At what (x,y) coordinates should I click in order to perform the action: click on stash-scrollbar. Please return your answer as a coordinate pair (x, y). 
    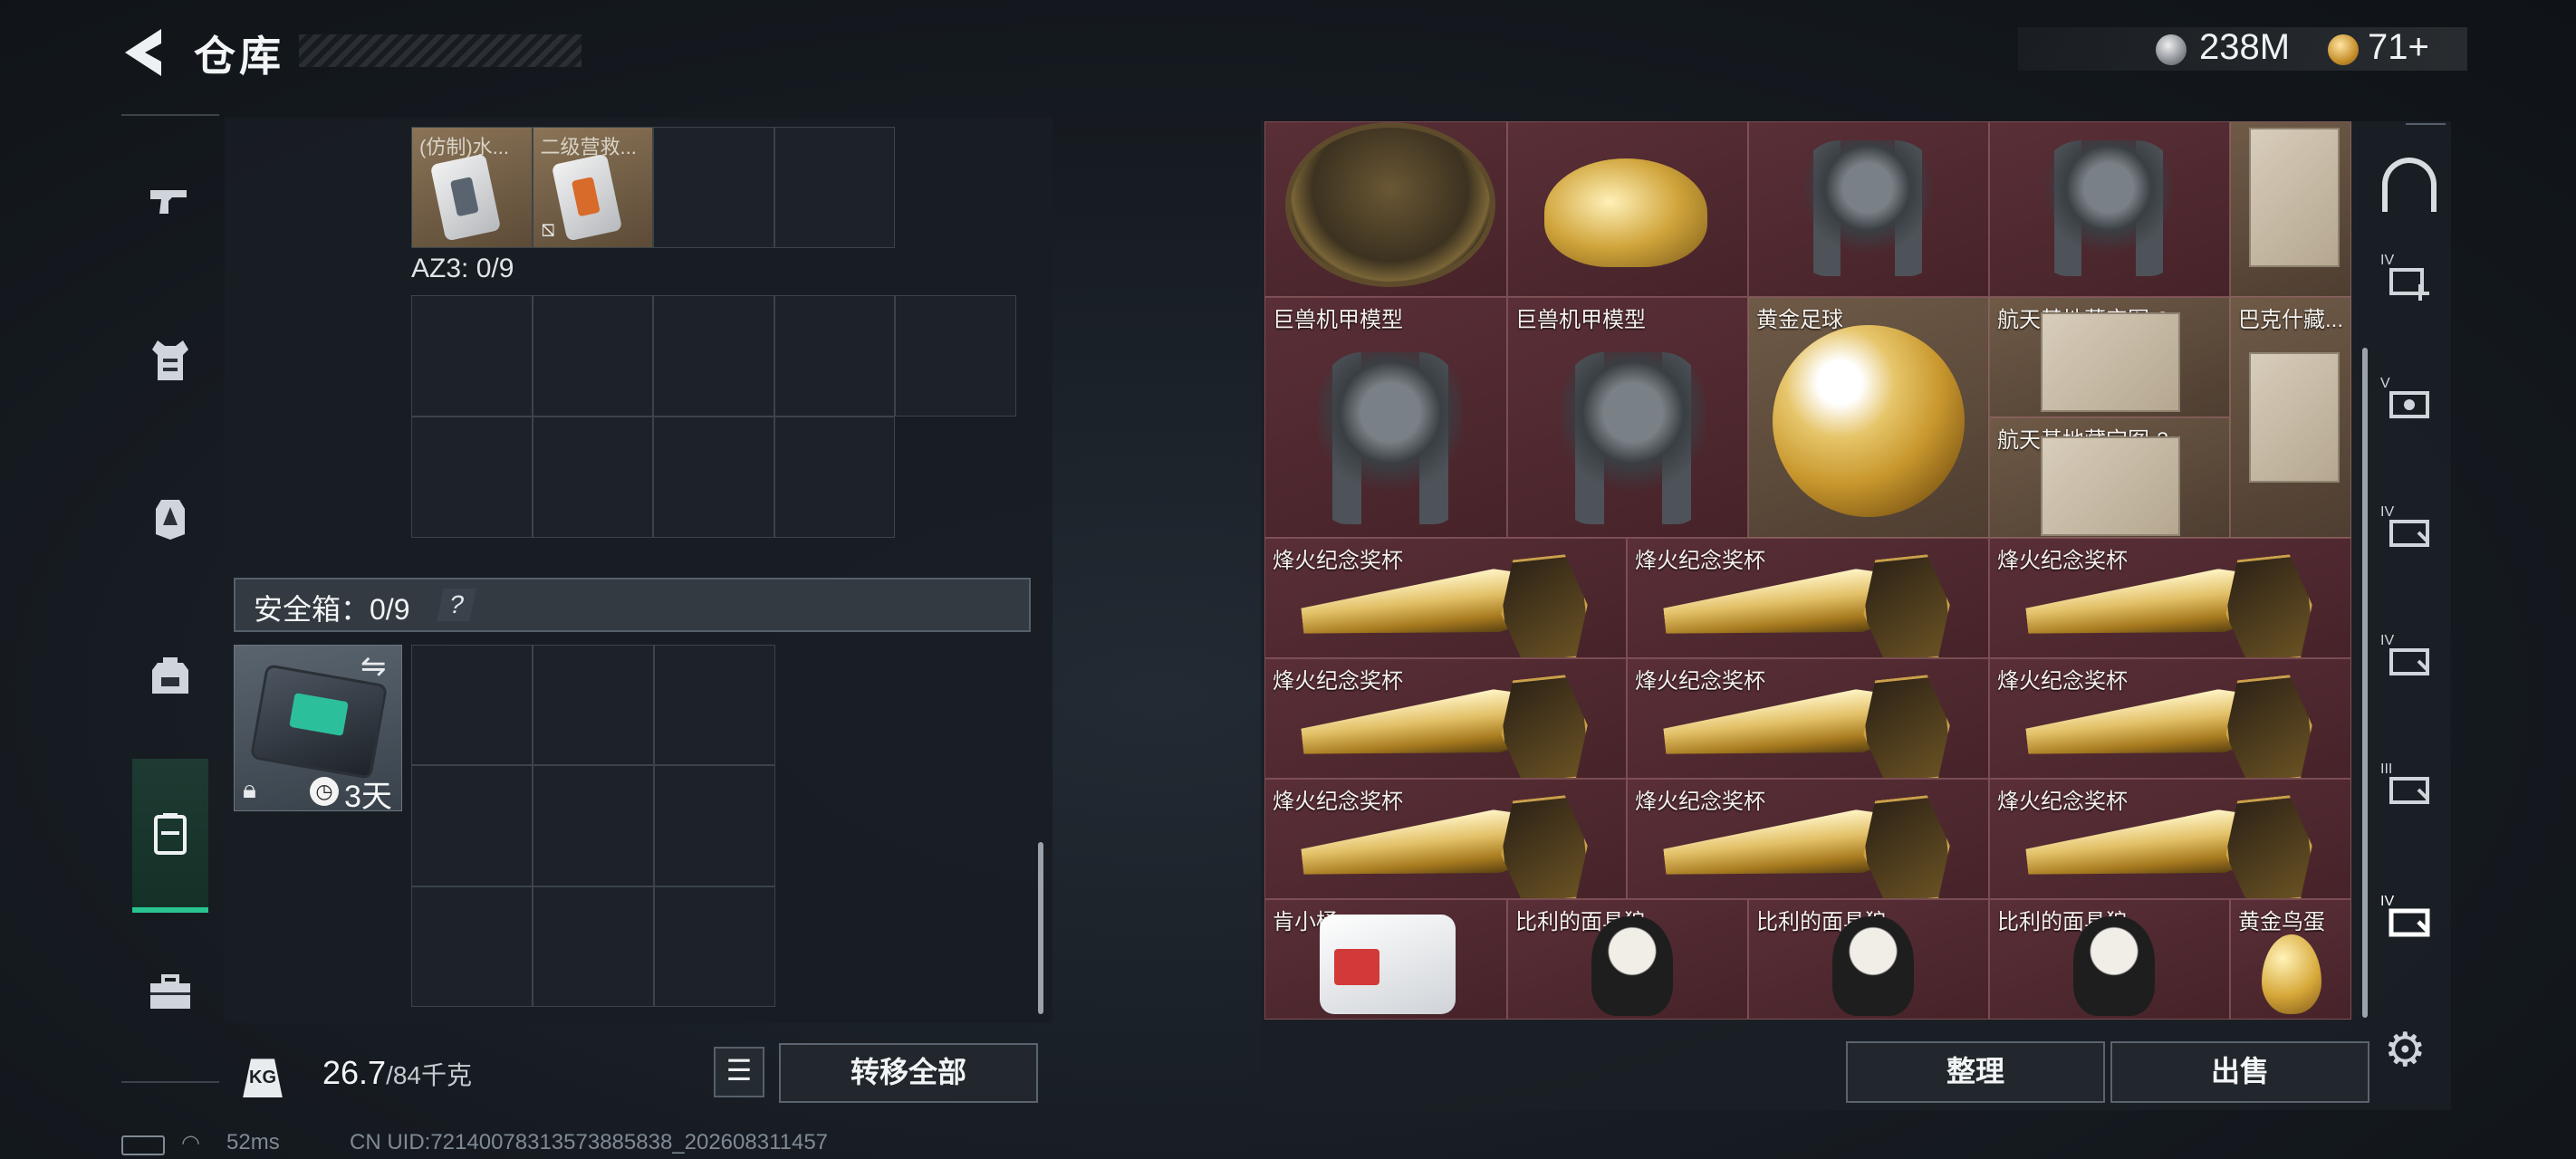
    Looking at the image, I should click on (2365, 683).